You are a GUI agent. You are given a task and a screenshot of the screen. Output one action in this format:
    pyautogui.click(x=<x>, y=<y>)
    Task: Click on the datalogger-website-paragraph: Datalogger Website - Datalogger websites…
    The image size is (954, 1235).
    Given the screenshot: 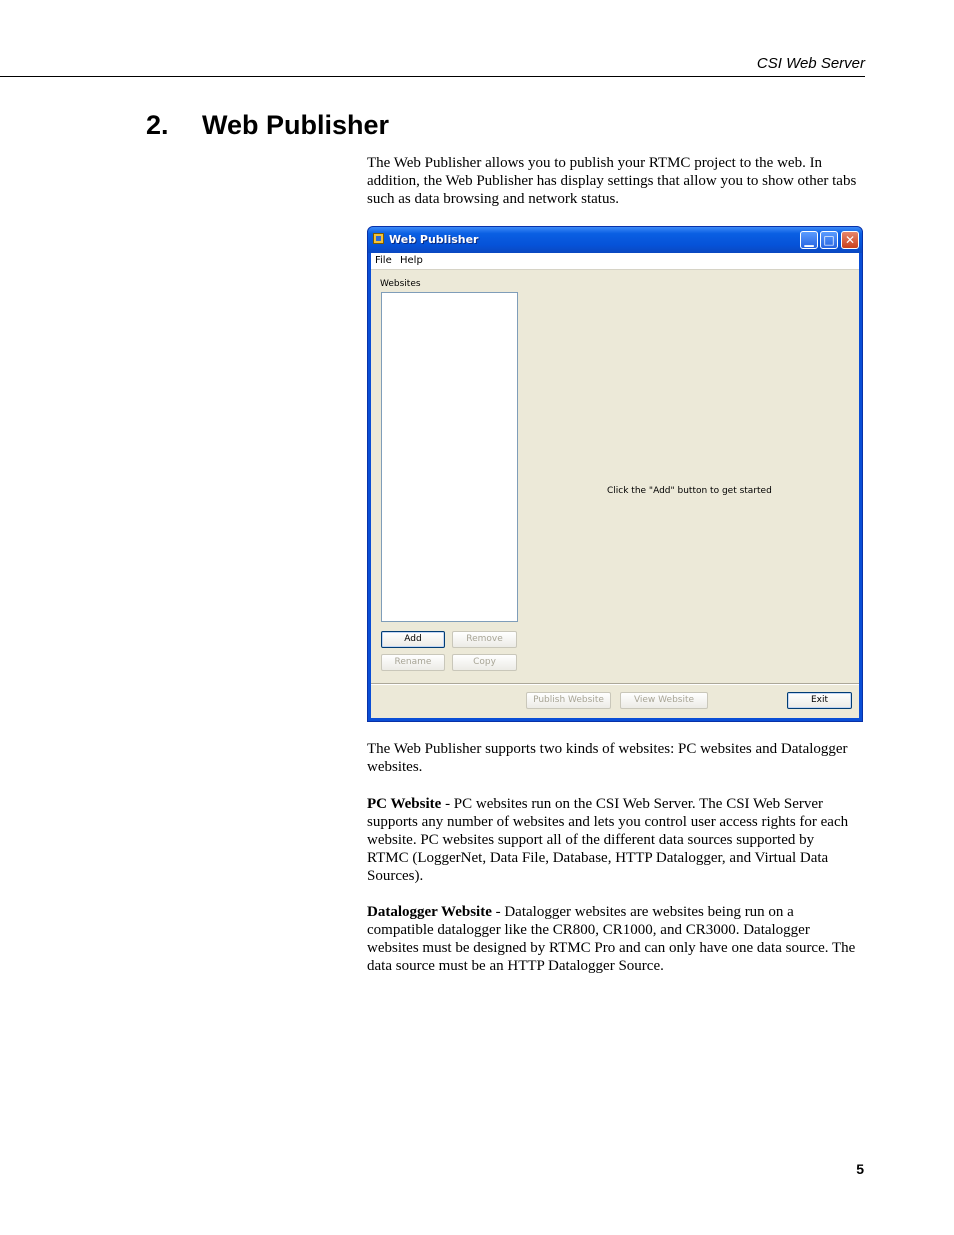 What is the action you would take?
    pyautogui.click(x=612, y=939)
    